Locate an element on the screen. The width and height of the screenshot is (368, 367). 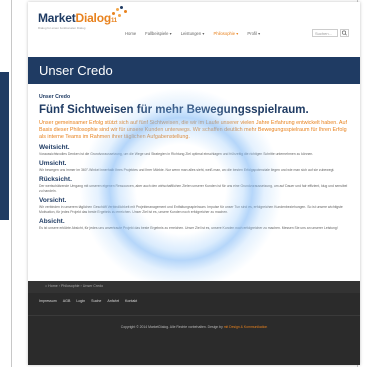
footer-link-anfahrt: Anfahrt is located at coordinates (113, 301).